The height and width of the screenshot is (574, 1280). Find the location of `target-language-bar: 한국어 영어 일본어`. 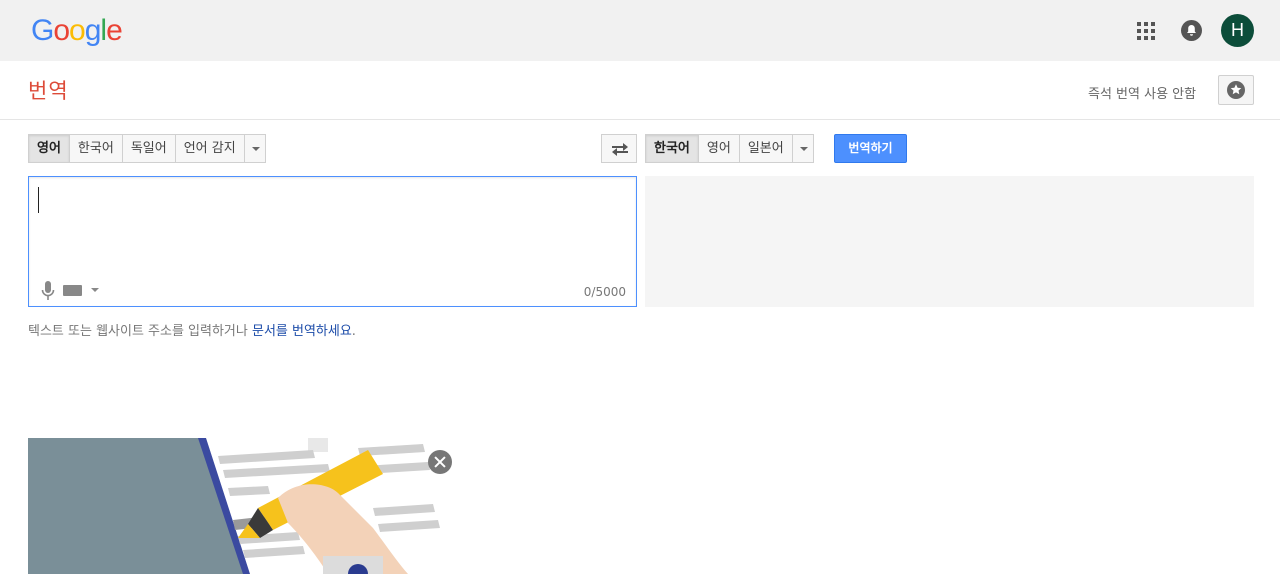

target-language-bar: 한국어 영어 일본어 is located at coordinates (729, 148).